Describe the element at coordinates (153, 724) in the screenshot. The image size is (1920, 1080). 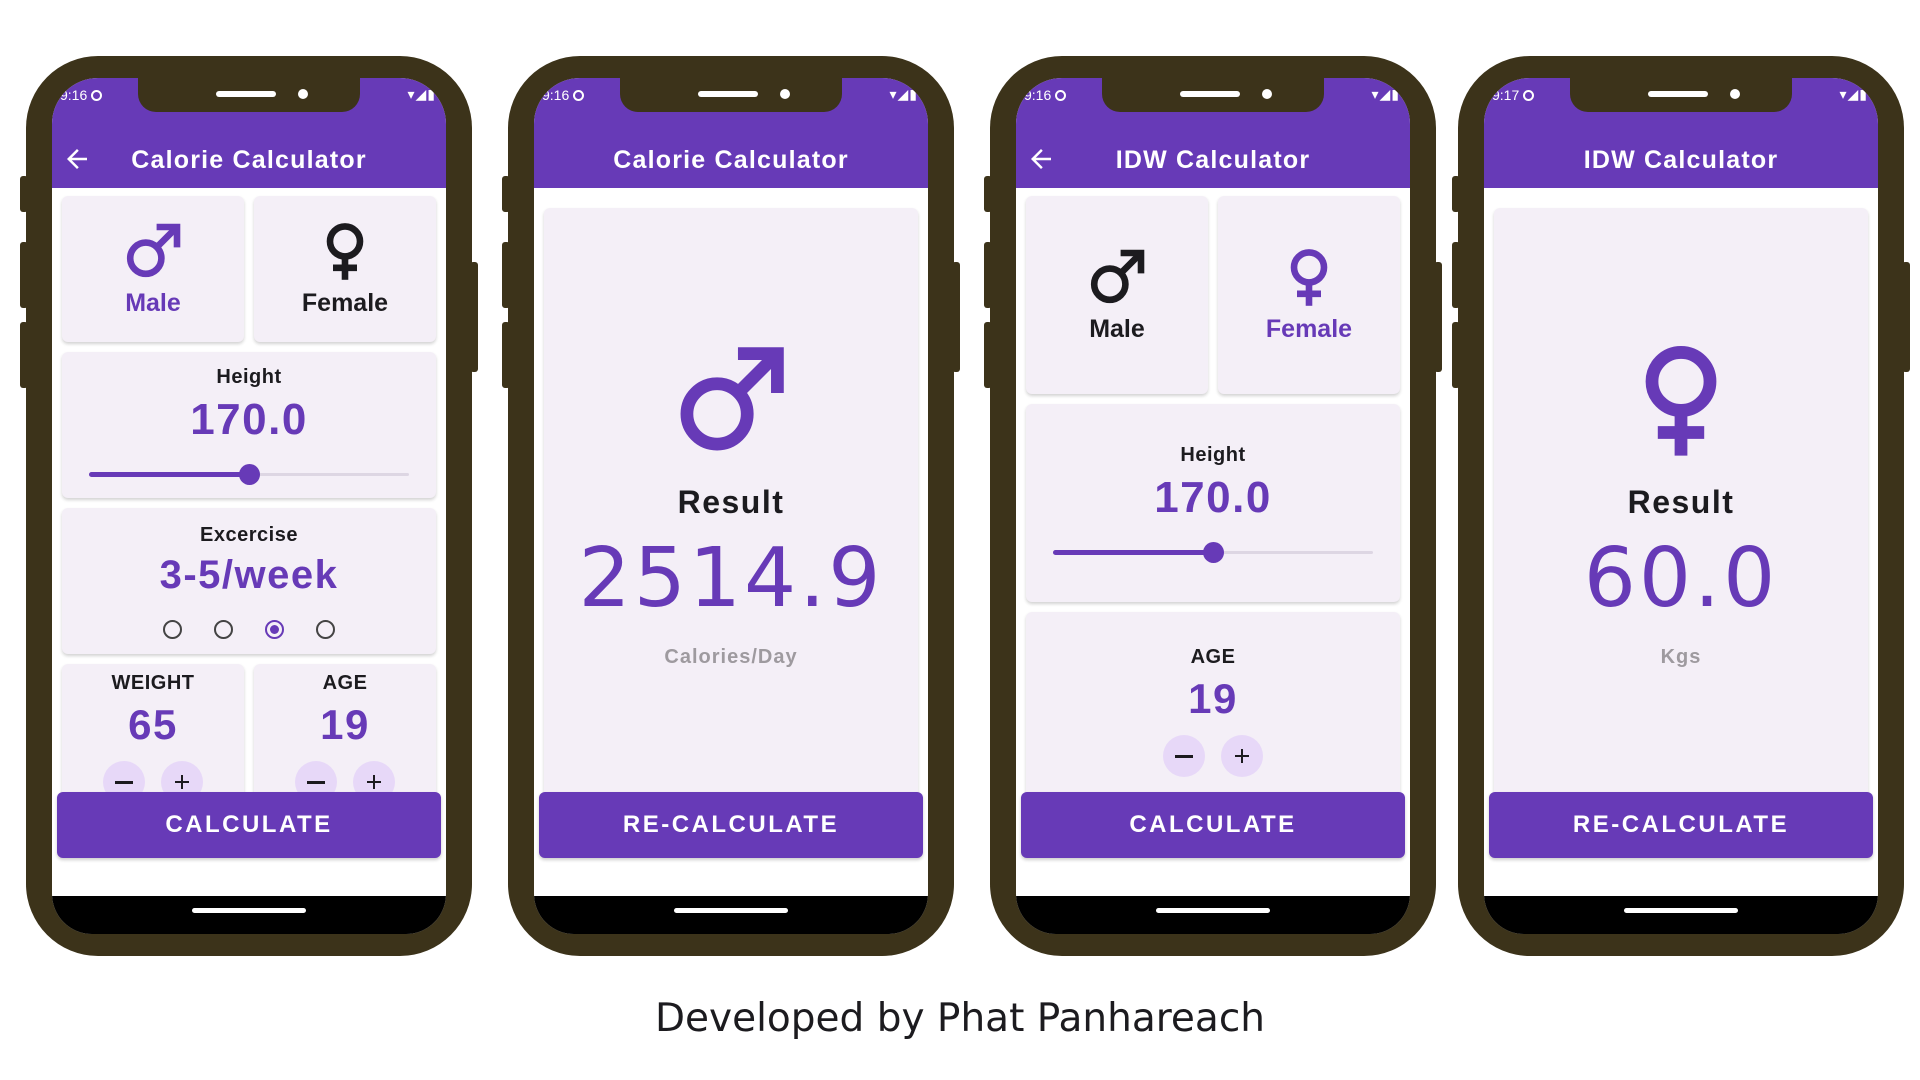
I see `weight-value: 65` at that location.